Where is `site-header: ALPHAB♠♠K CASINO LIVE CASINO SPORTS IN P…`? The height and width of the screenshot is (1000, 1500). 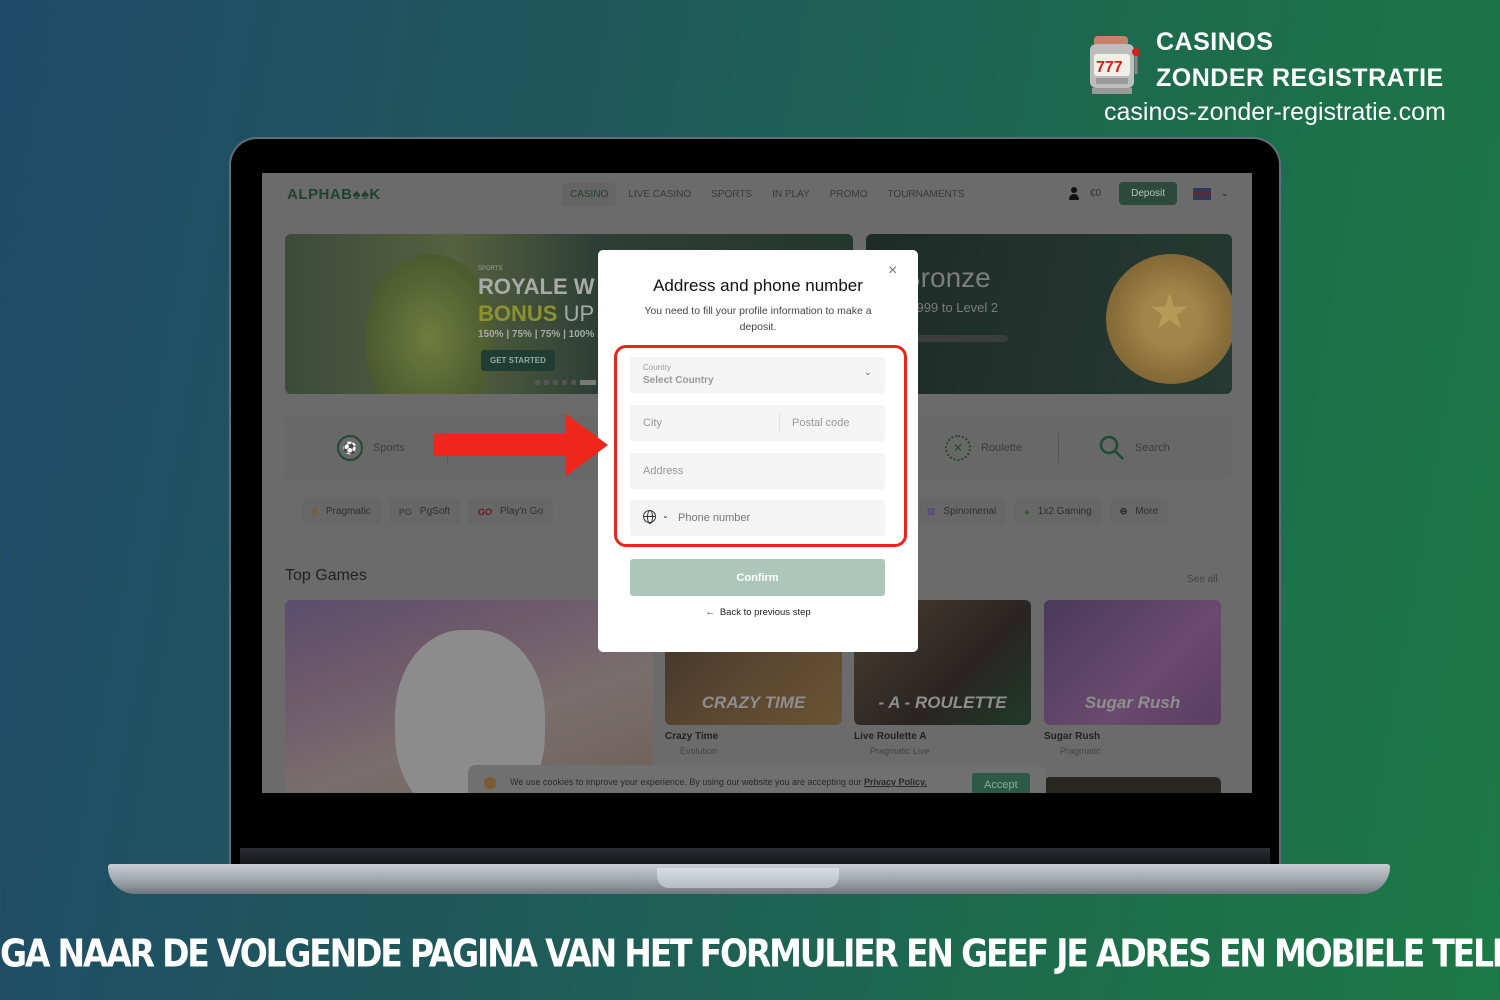
site-header: ALPHAB♠♠K CASINO LIVE CASINO SPORTS IN P… is located at coordinates (757, 194).